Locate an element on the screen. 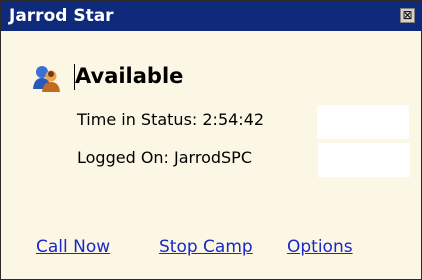 Image resolution: width=422 pixels, height=280 pixels. time-in-status: Time in Status: 2:54:42 is located at coordinates (171, 119).